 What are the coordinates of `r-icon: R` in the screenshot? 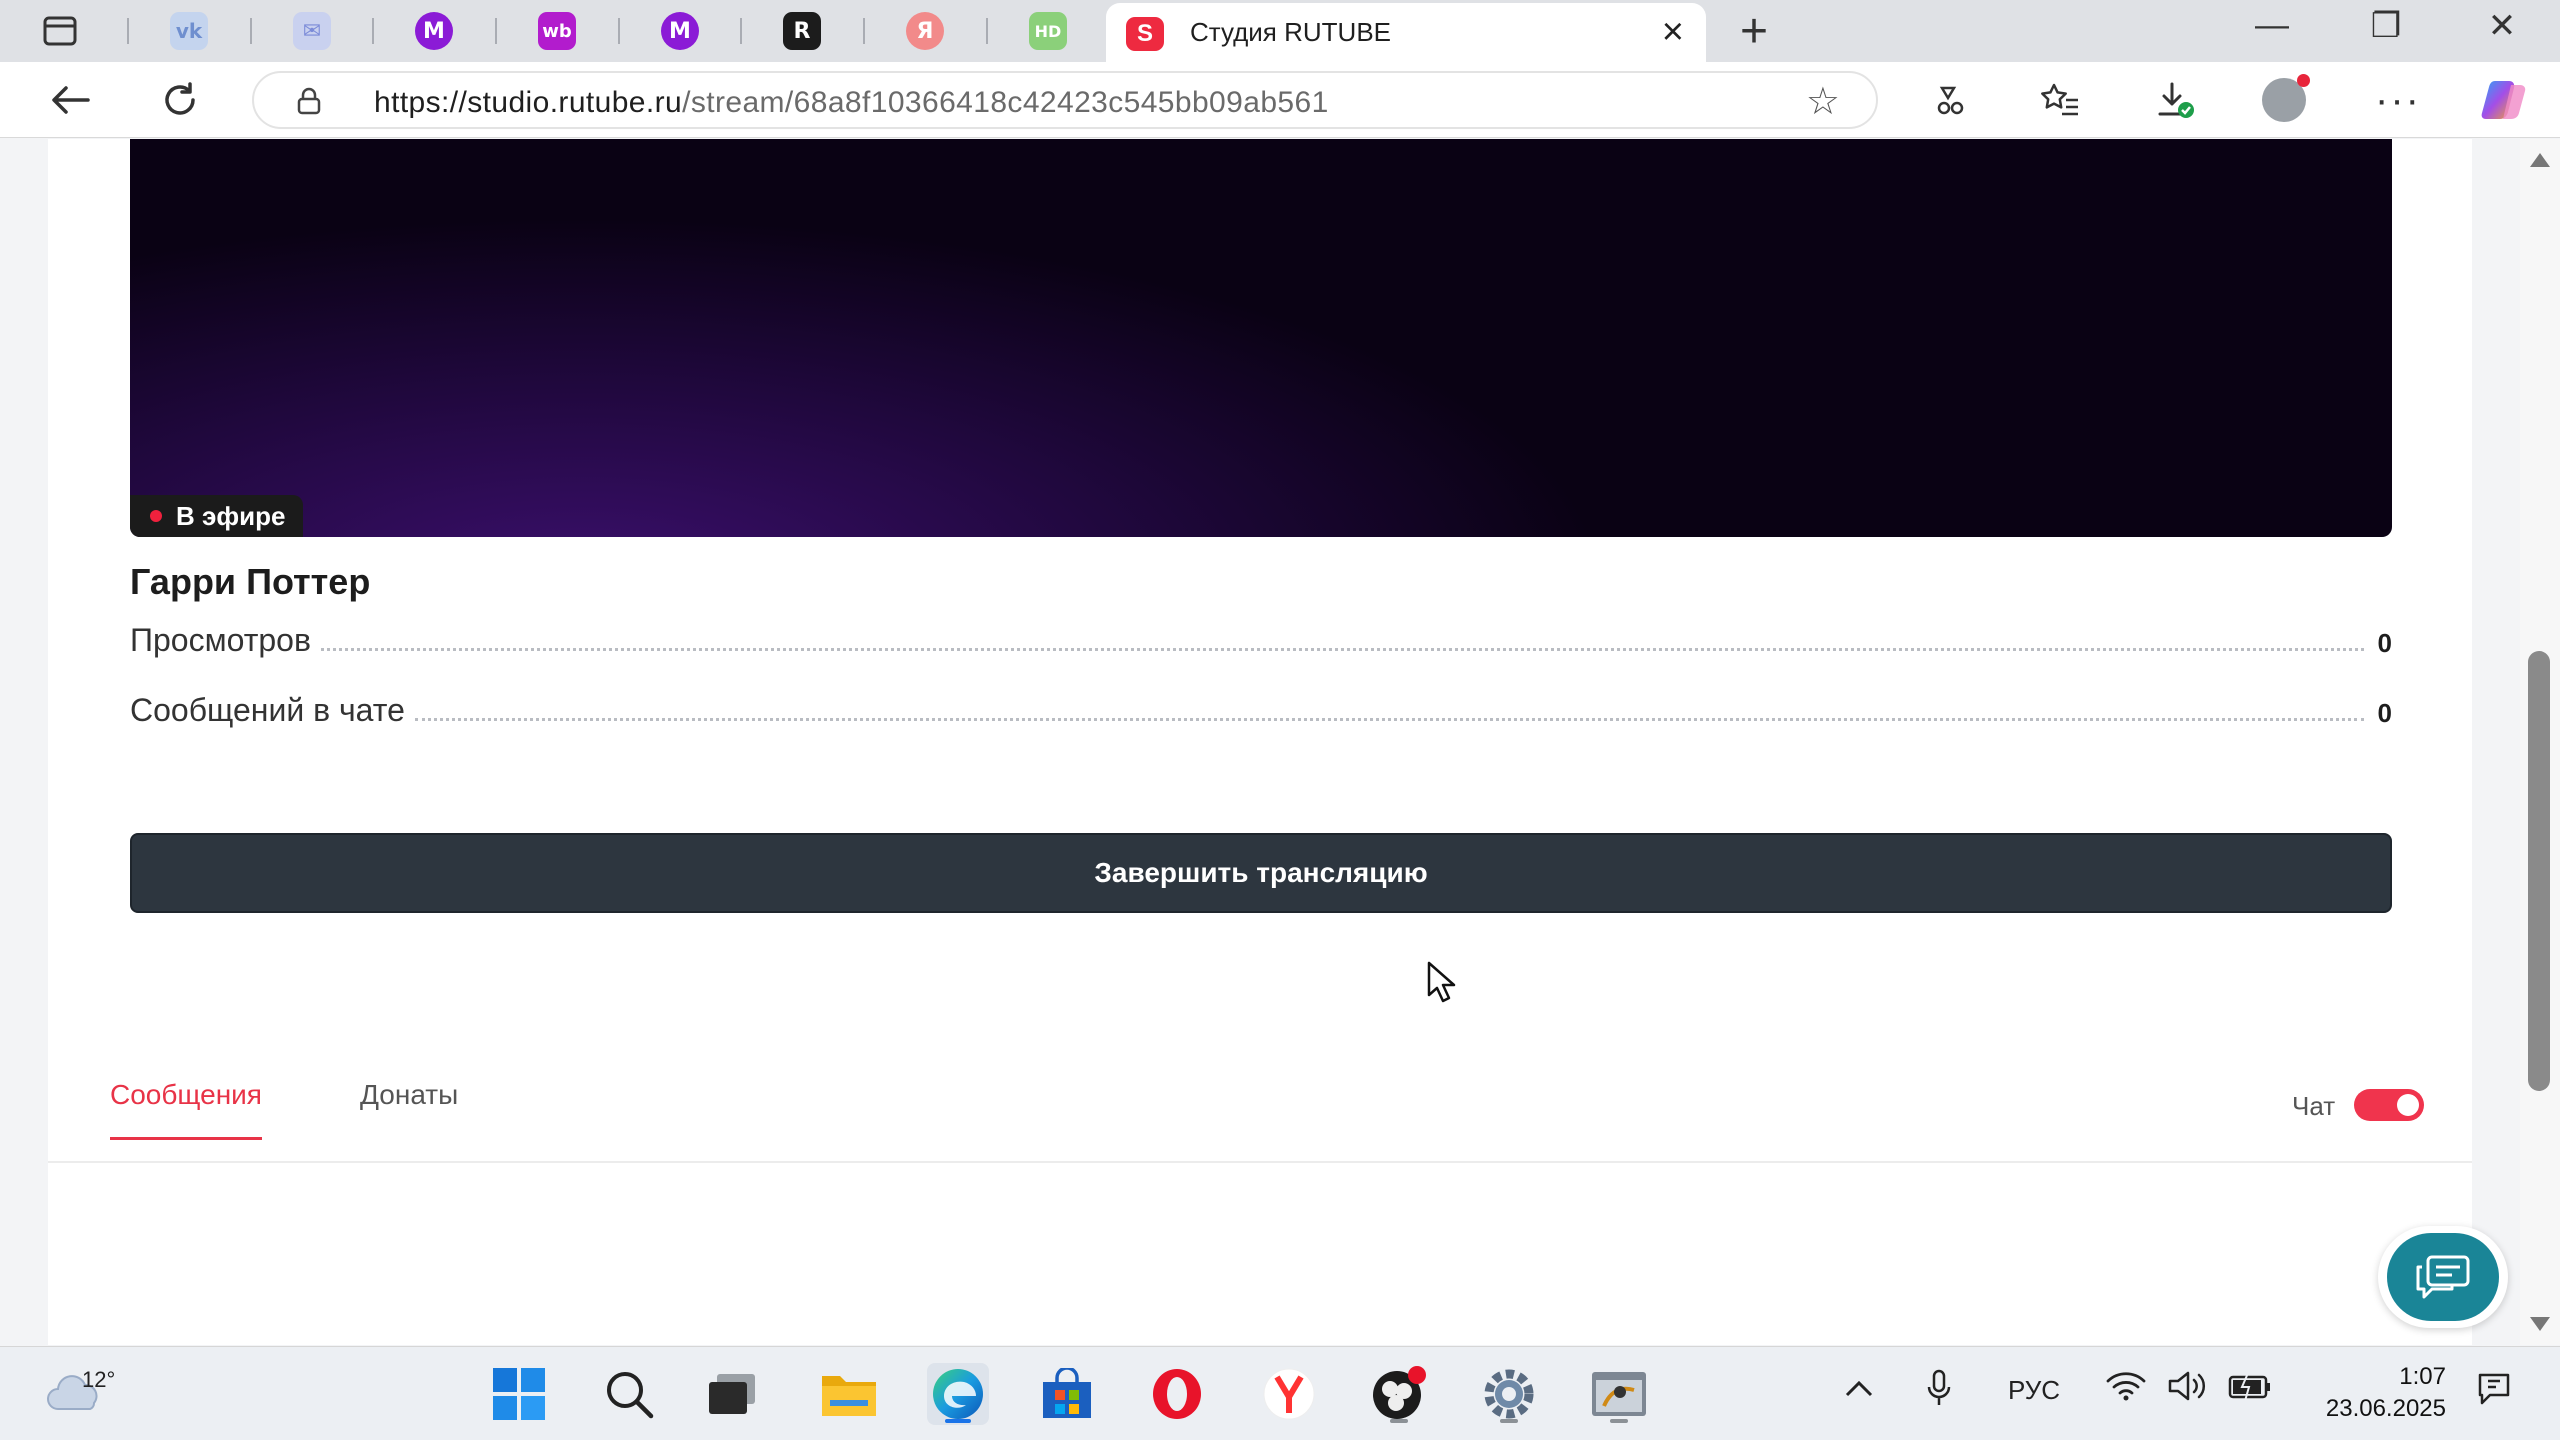 It's located at (802, 31).